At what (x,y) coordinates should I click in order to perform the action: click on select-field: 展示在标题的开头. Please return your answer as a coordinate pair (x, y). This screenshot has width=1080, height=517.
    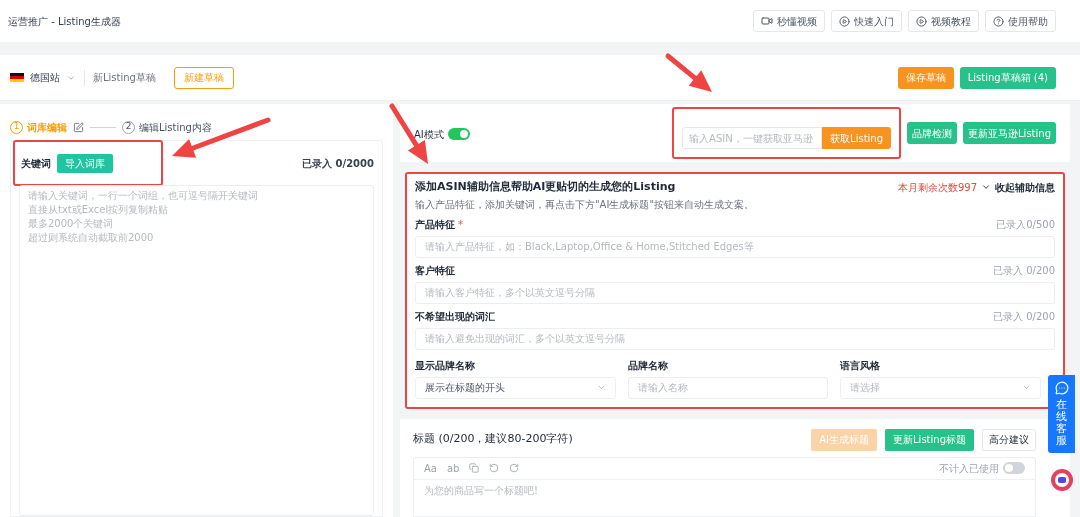
    Looking at the image, I should click on (515, 387).